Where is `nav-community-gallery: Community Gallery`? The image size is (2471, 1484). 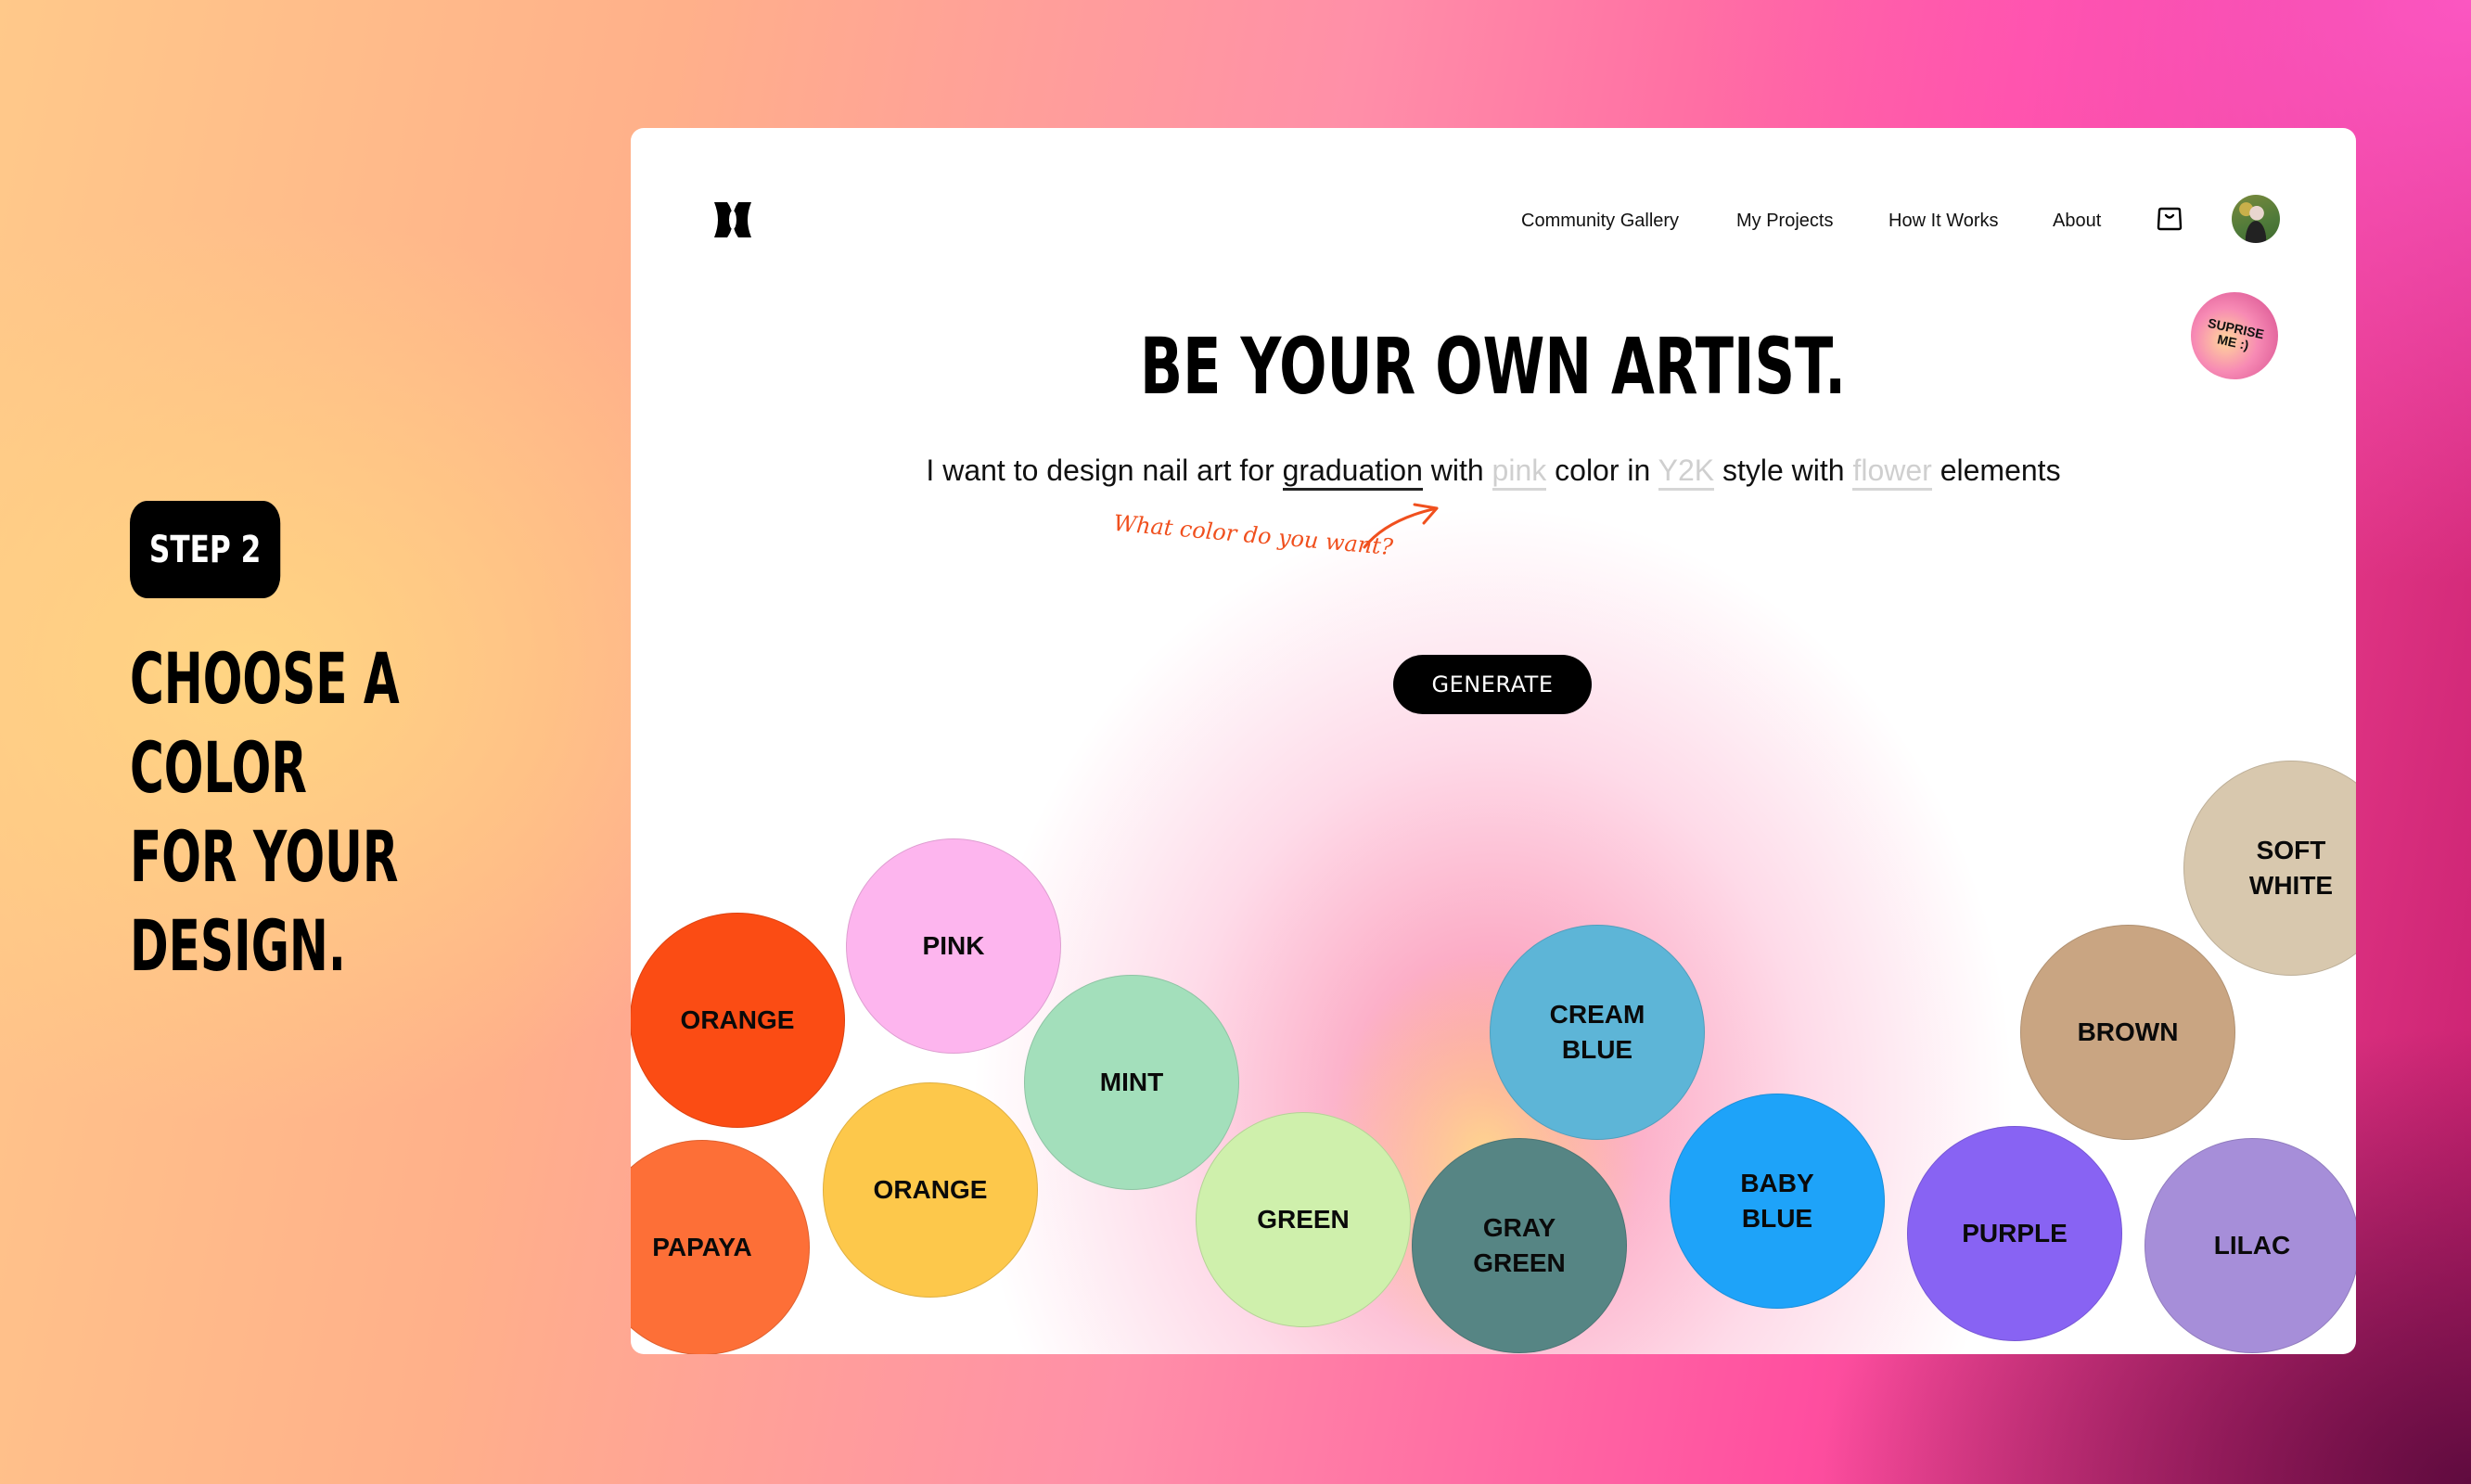 nav-community-gallery: Community Gallery is located at coordinates (1600, 221).